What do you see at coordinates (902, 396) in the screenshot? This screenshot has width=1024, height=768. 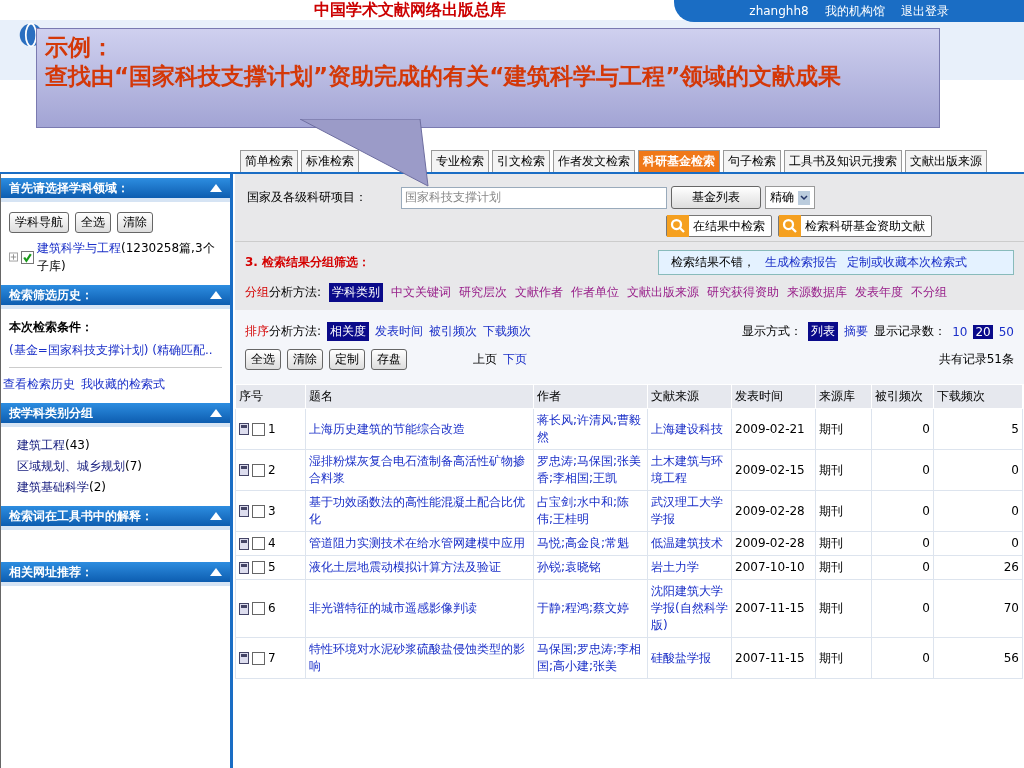 I see `column-header: 被引频次` at bounding box center [902, 396].